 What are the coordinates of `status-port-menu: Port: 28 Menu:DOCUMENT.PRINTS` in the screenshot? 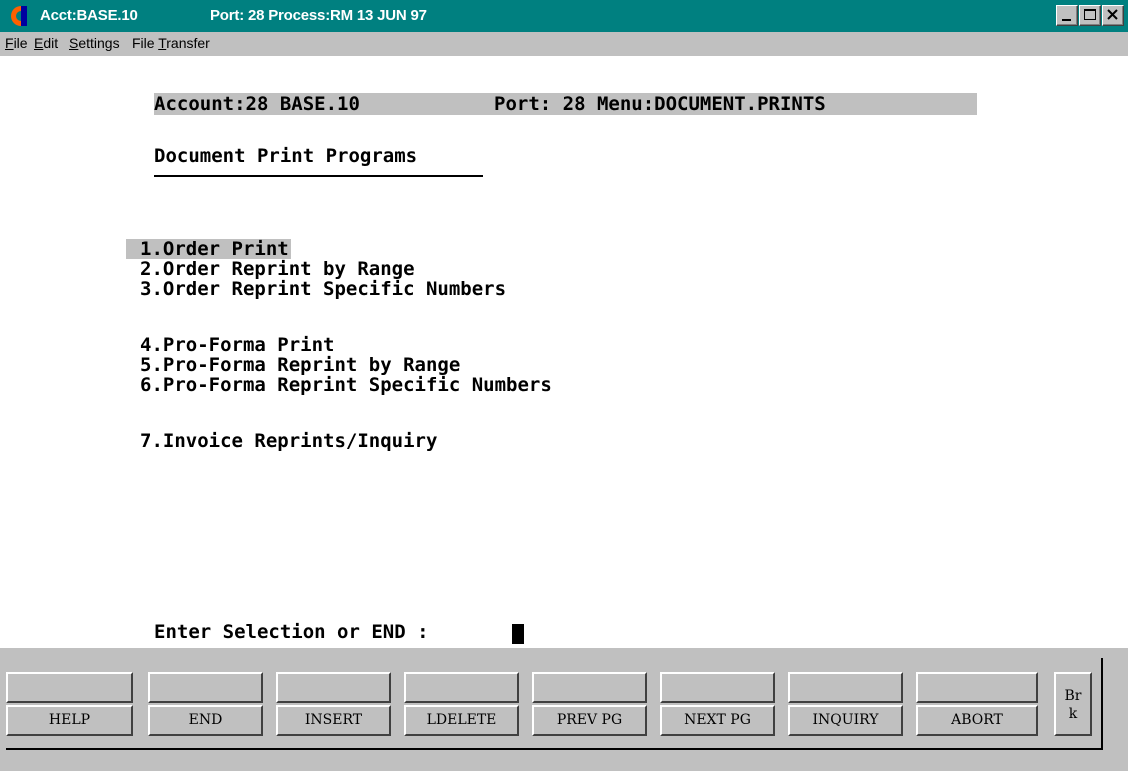 It's located at (660, 104).